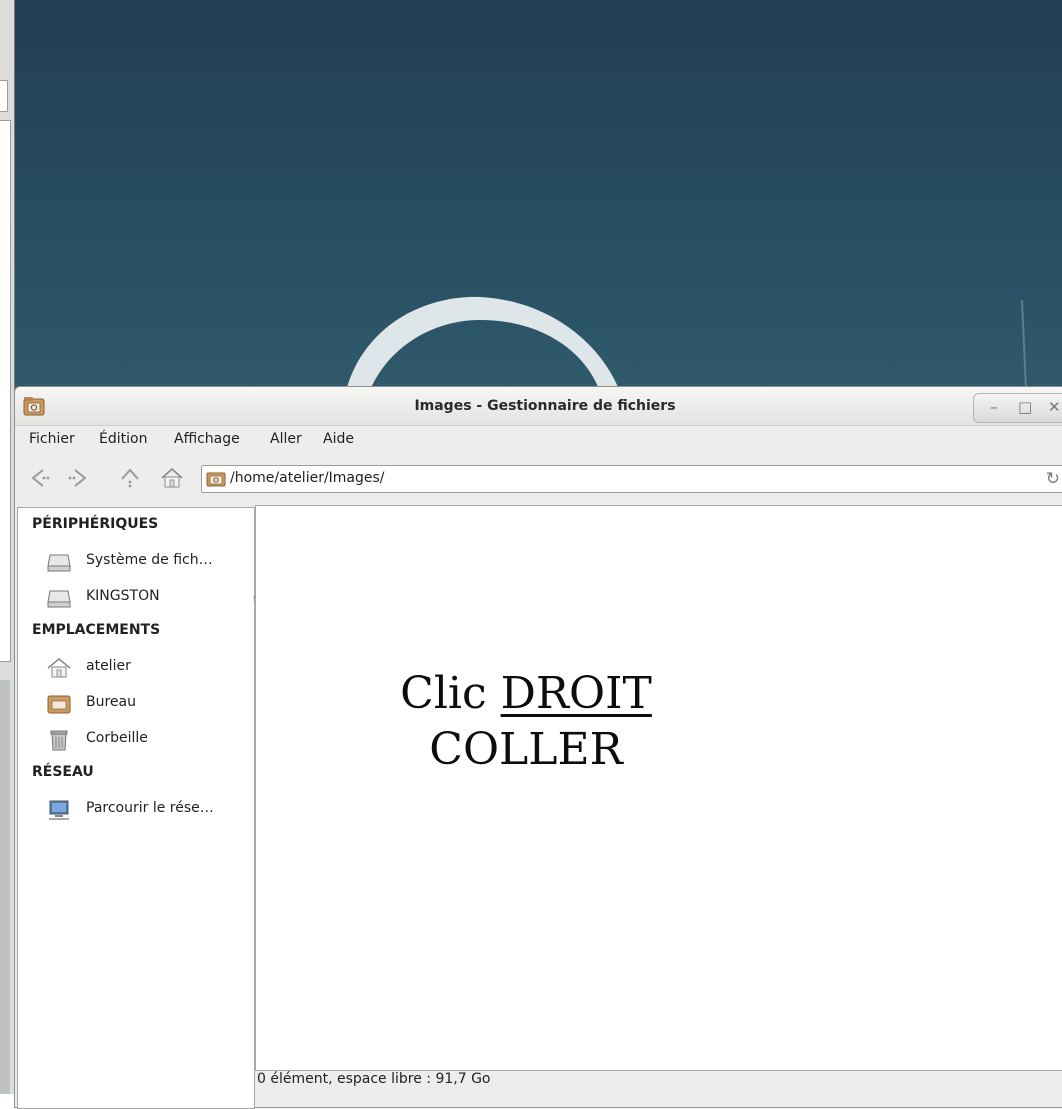  I want to click on instruction-line-2: COLLER, so click(526, 749).